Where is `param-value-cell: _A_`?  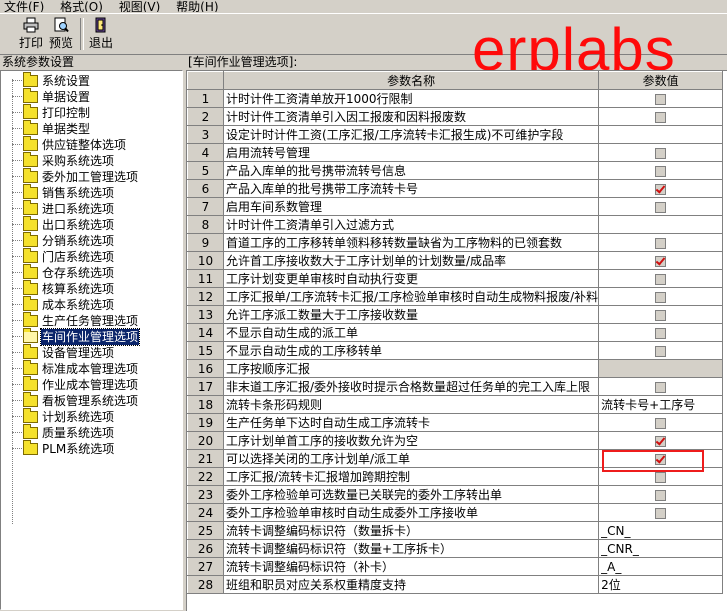 param-value-cell: _A_ is located at coordinates (661, 566).